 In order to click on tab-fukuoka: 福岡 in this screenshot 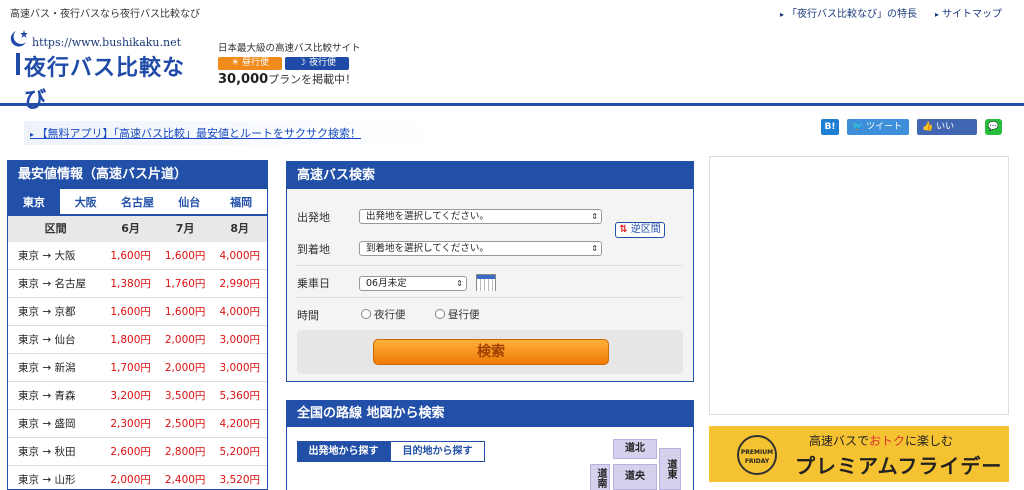, I will do `click(241, 202)`.